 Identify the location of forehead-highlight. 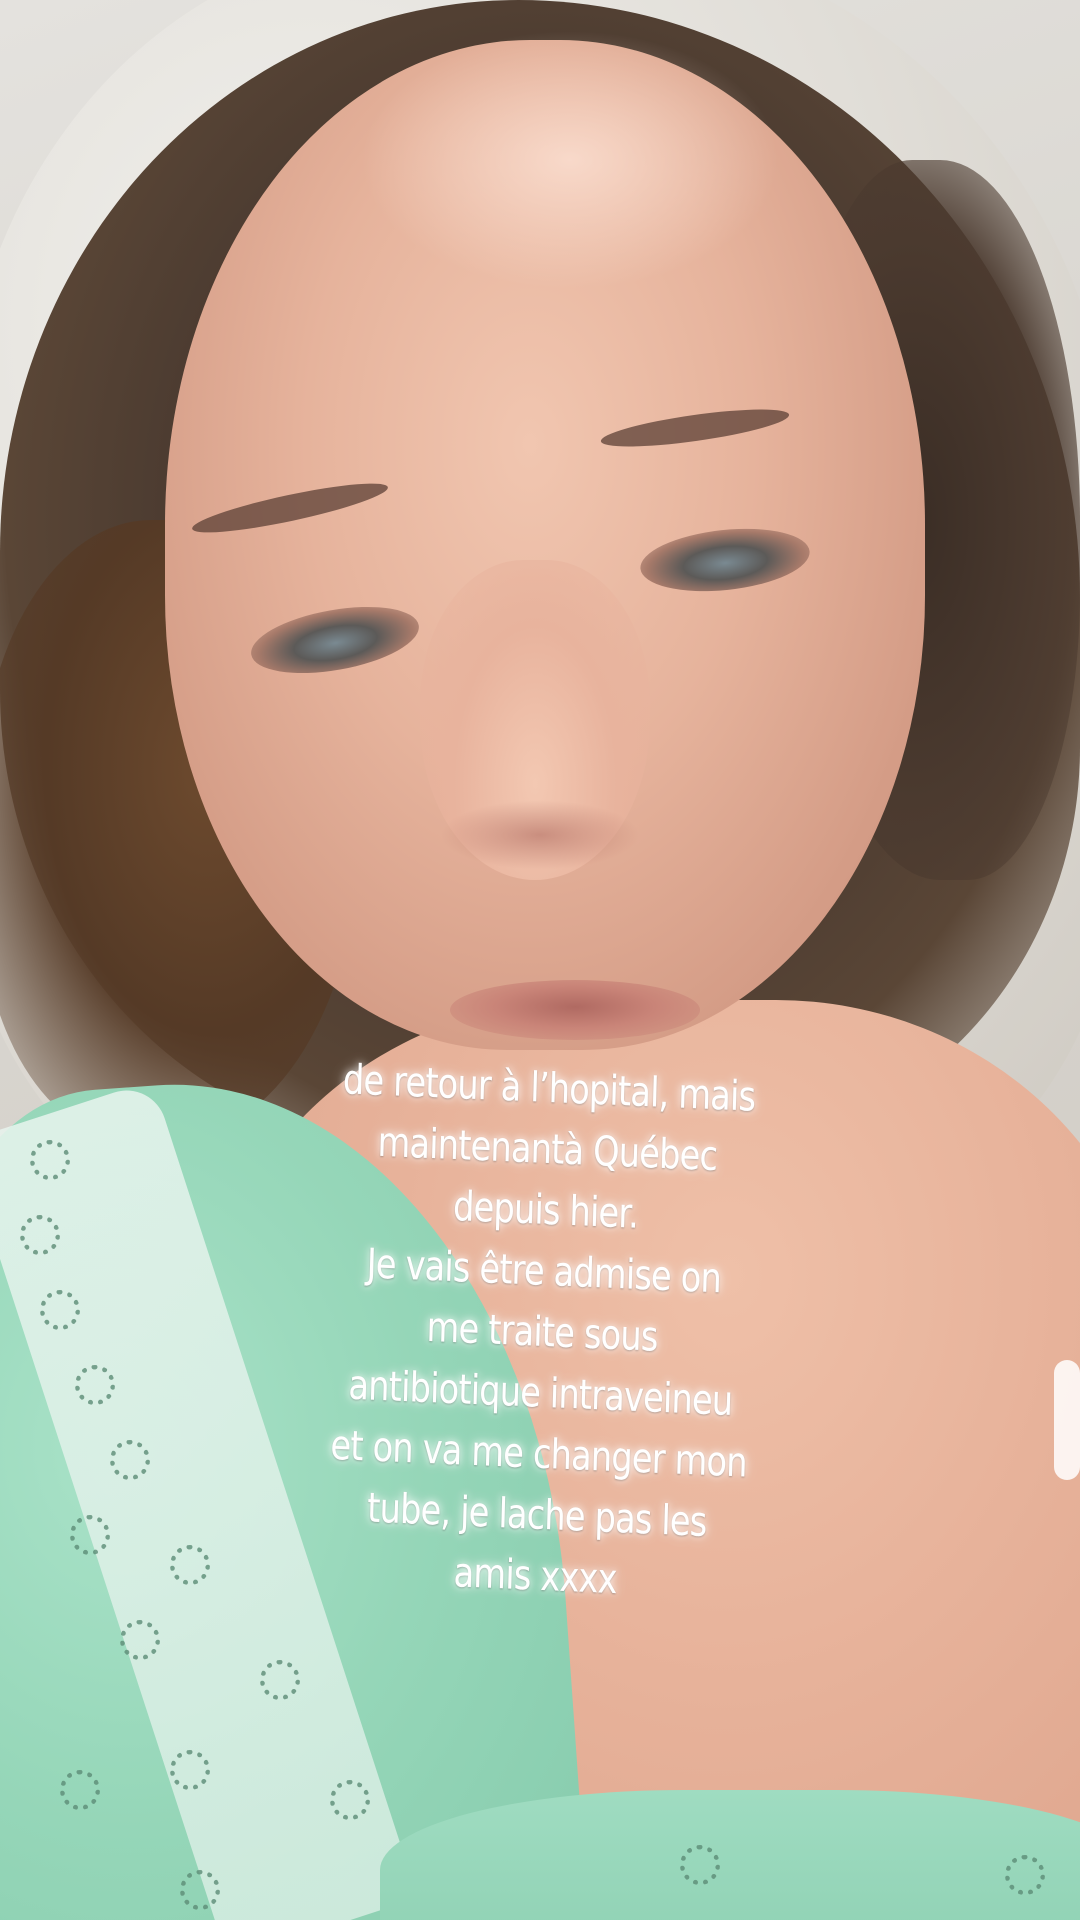
(570, 160).